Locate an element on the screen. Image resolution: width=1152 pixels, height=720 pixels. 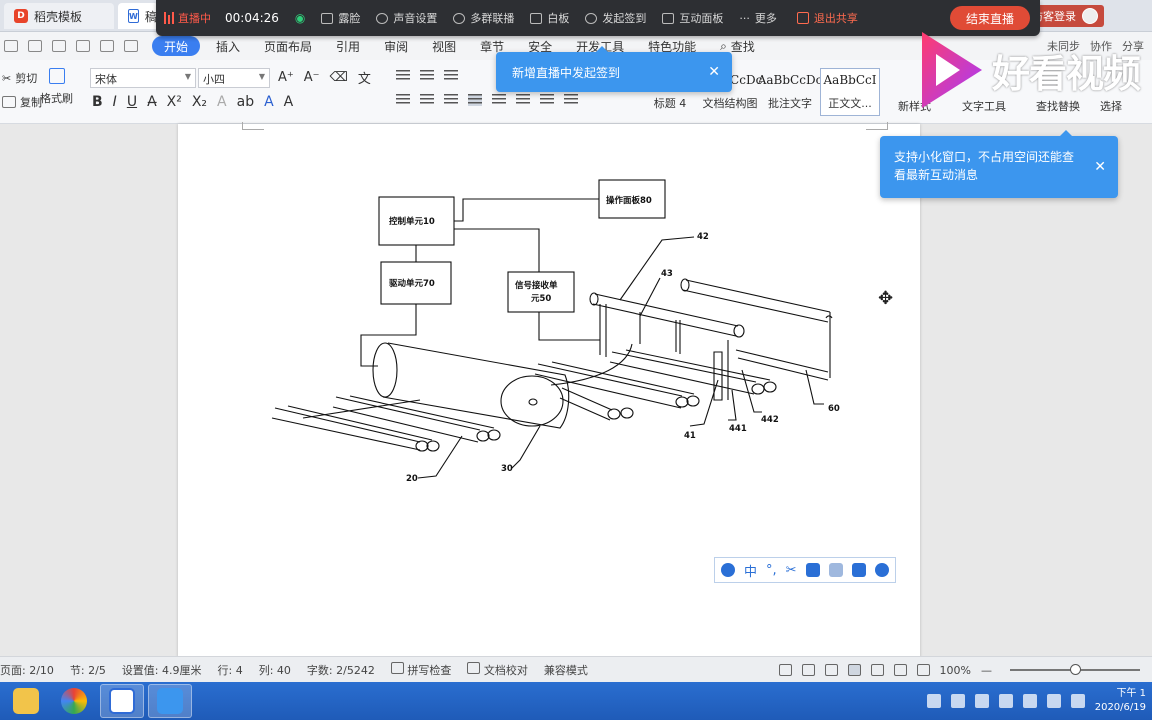
checkin-button: 发起签到 is located at coordinates (615, 18).